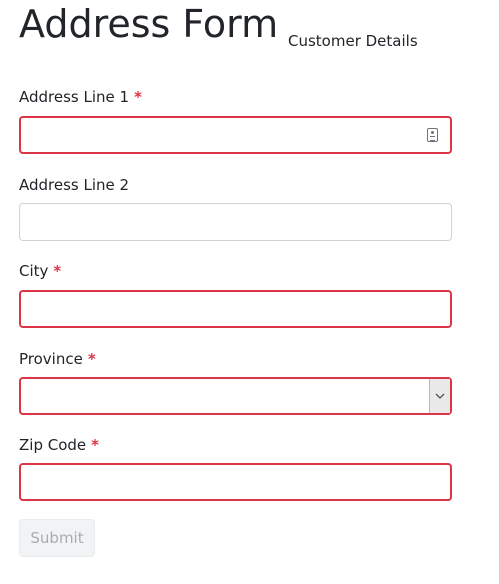 This screenshot has height=584, width=499. I want to click on address-line-1-label: Address Line 1 *, so click(80, 97).